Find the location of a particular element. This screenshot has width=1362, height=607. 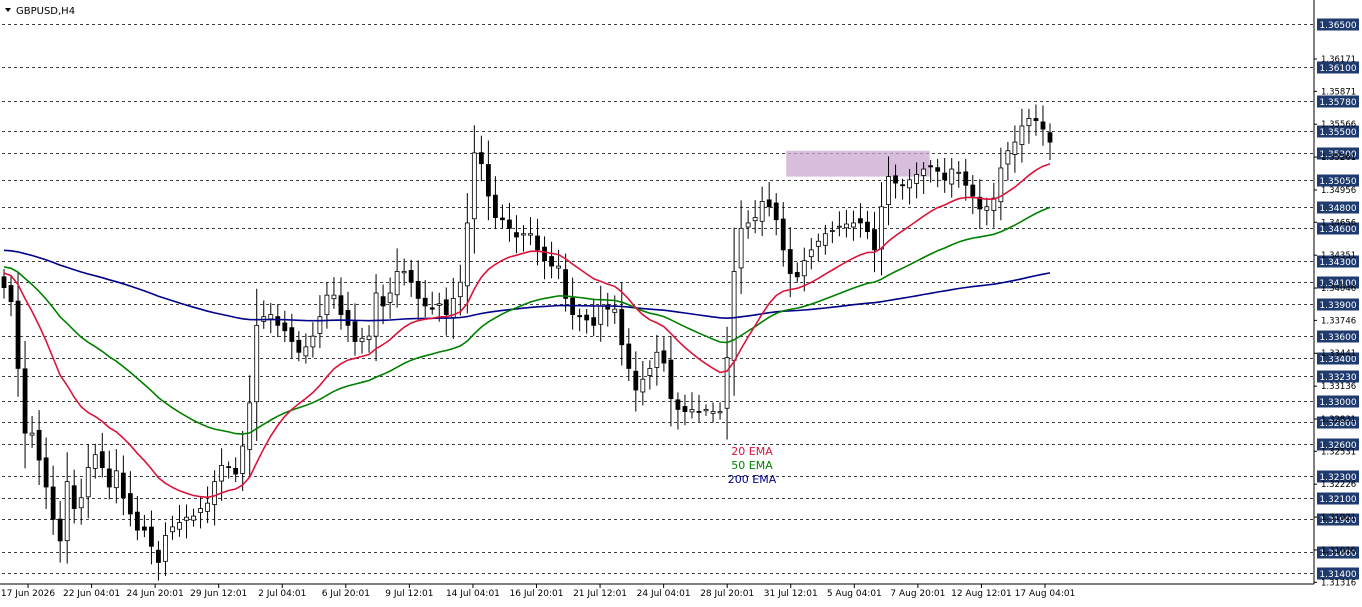

supply-zone is located at coordinates (858, 163).